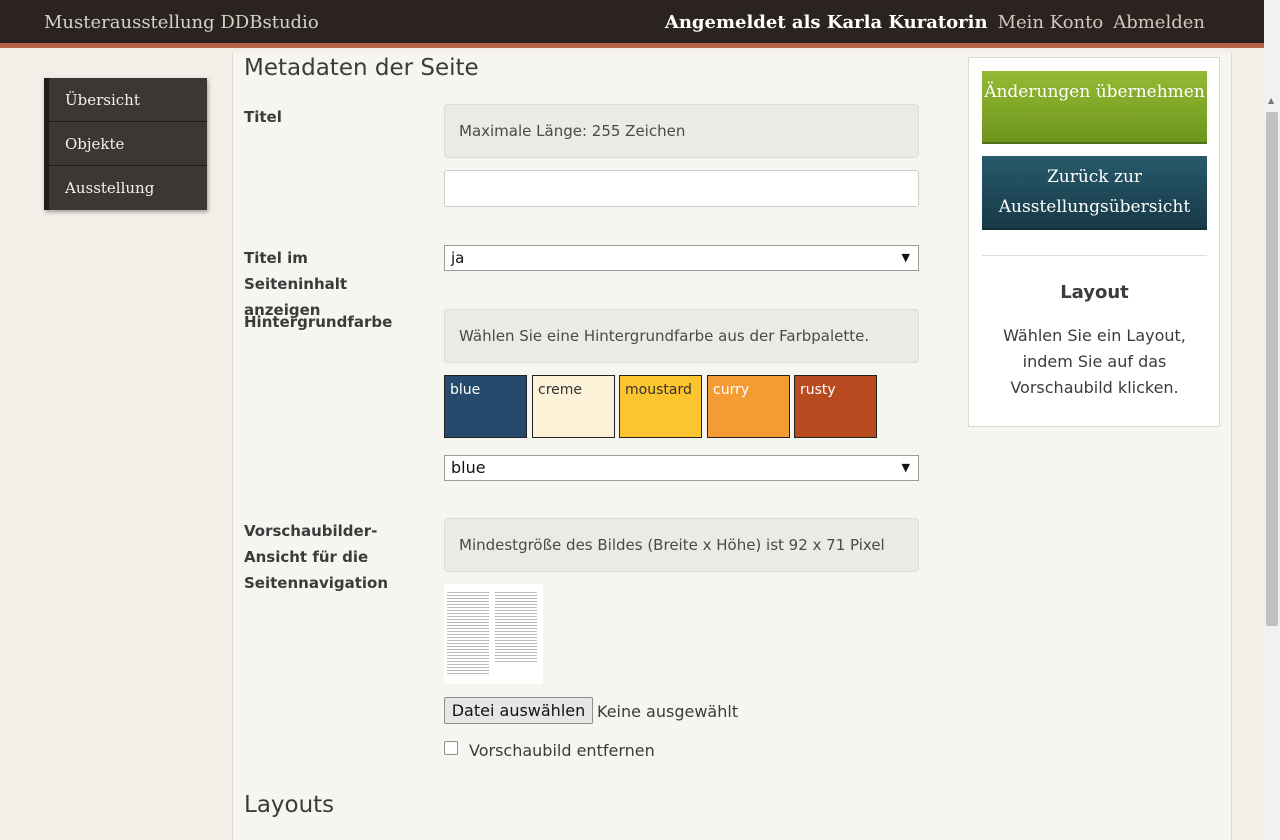 This screenshot has width=1280, height=840. What do you see at coordinates (361, 68) in the screenshot?
I see `page-title: Metadaten der Seite` at bounding box center [361, 68].